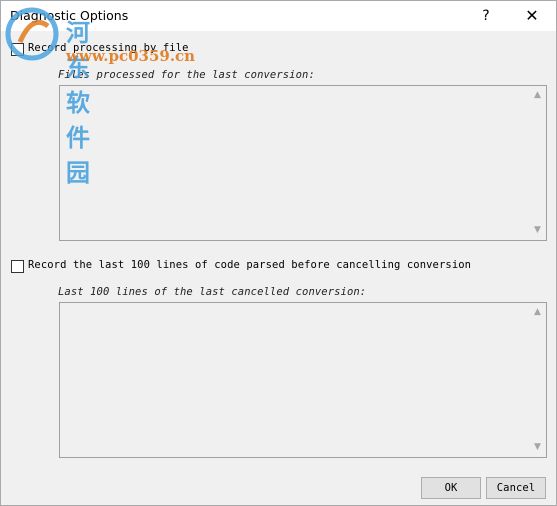 This screenshot has height=506, width=557. Describe the element at coordinates (486, 16) in the screenshot. I see `help-button: ?` at that location.